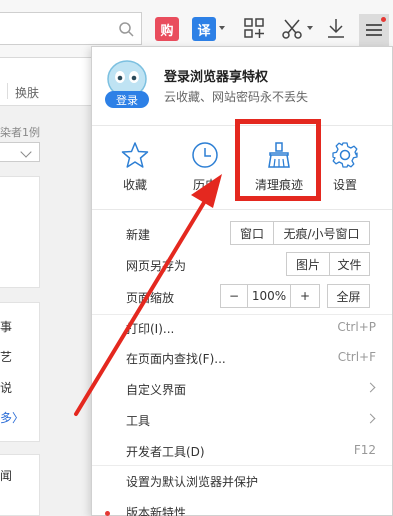 This screenshot has height=516, width=393. I want to click on background-list-item: 闻, so click(6, 475).